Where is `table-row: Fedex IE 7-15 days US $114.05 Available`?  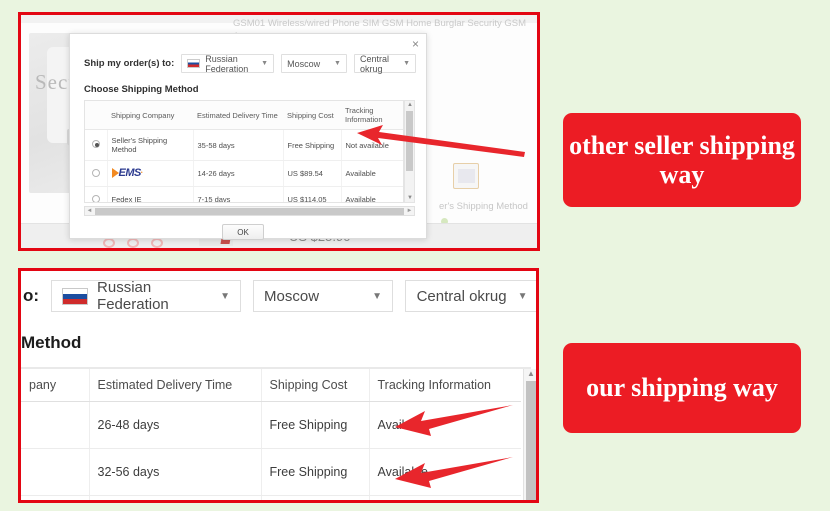
table-row: Fedex IE 7-15 days US $114.05 Available is located at coordinates (244, 194).